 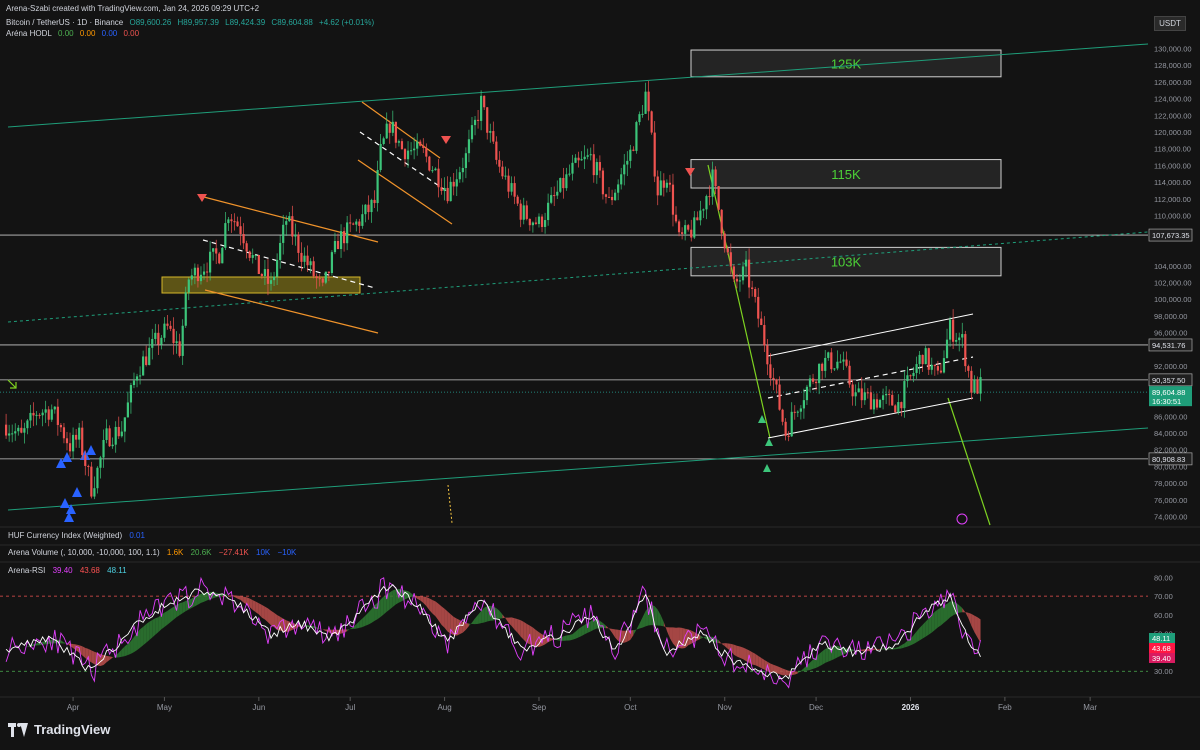 I want to click on volume-value-3: −27.41K, so click(x=234, y=552).